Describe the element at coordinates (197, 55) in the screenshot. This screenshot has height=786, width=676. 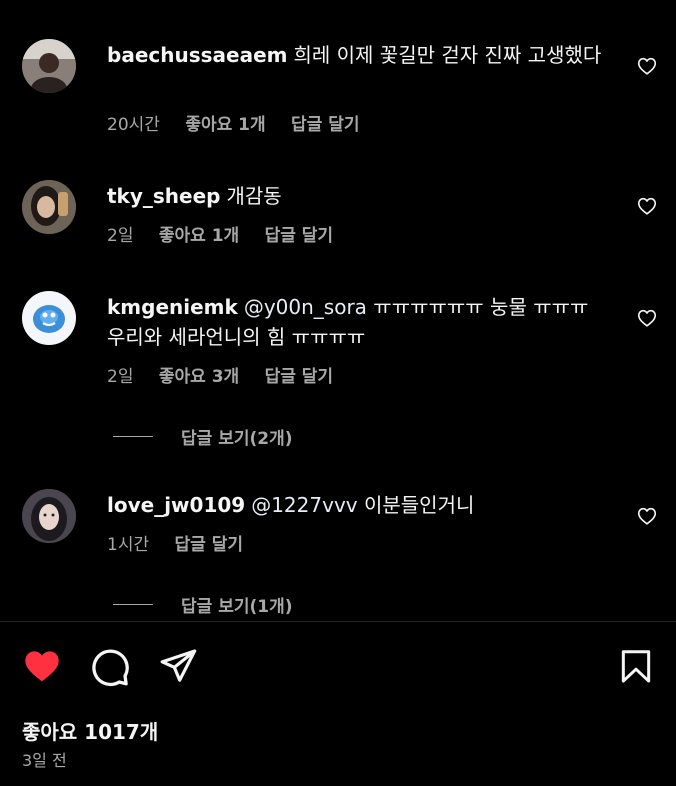
I see `comment-username: baechussaeaem` at that location.